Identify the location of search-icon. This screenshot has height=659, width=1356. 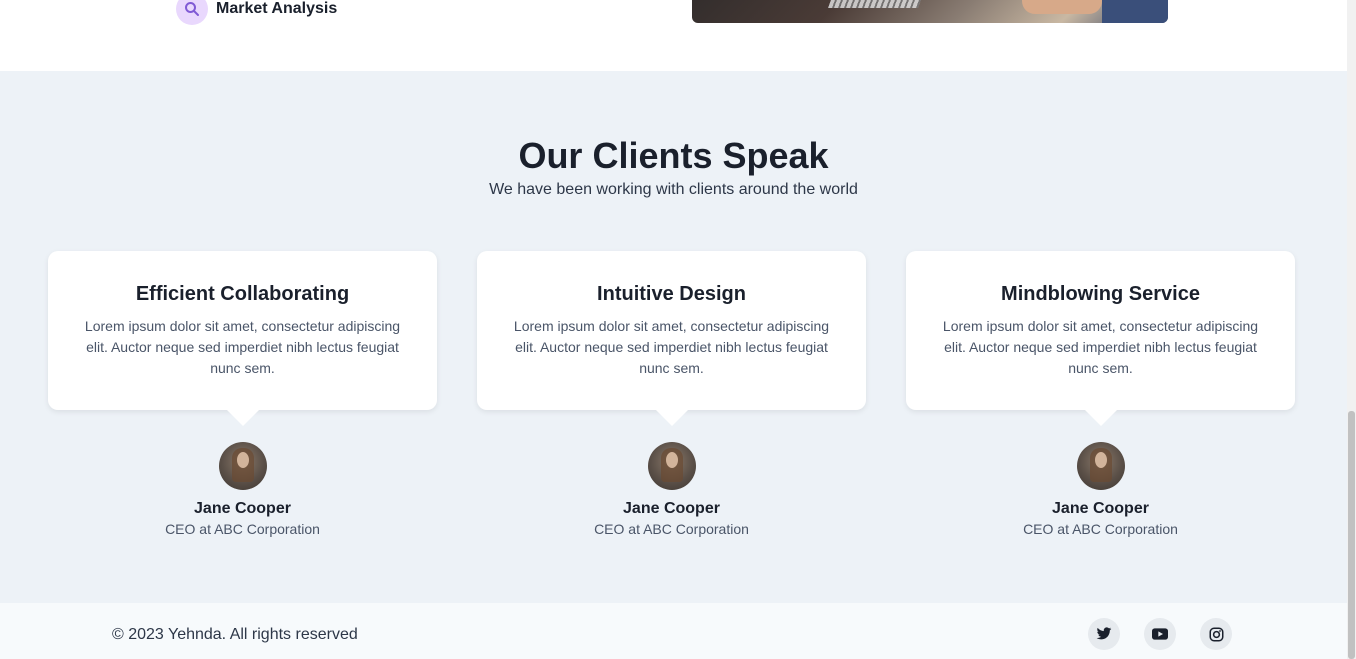
(192, 12).